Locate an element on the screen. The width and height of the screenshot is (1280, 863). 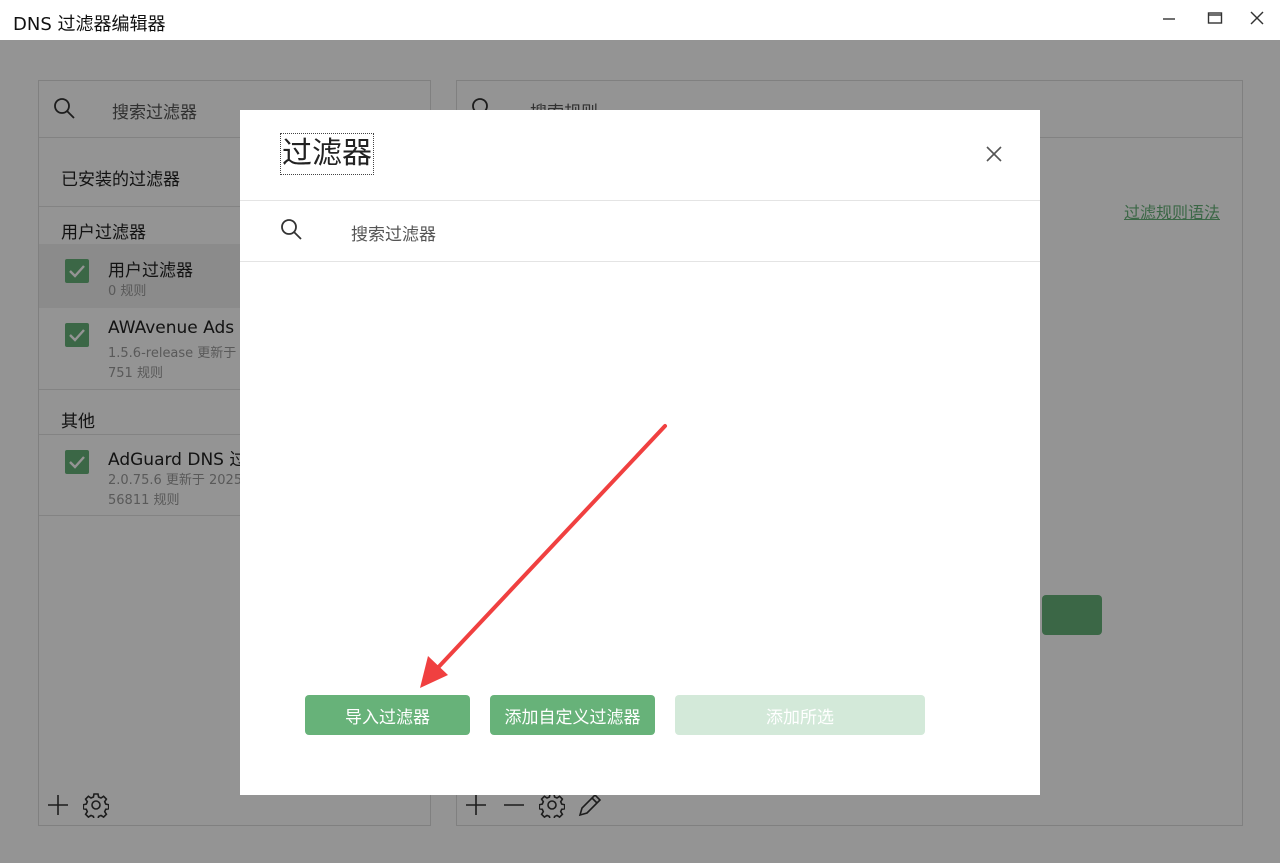
close-window-button is located at coordinates (1257, 18).